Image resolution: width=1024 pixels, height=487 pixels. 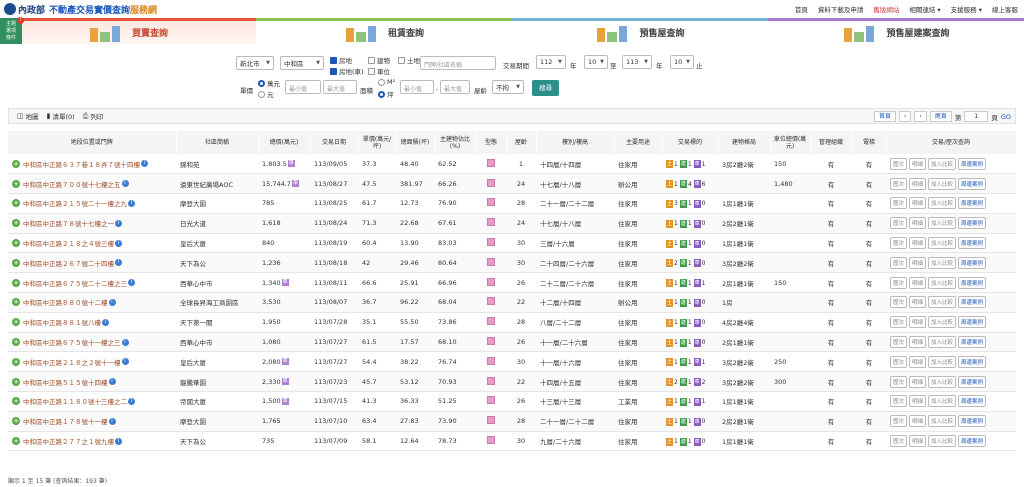 What do you see at coordinates (640, 31) in the screenshot?
I see `tab-presale: 預售屋查詢` at bounding box center [640, 31].